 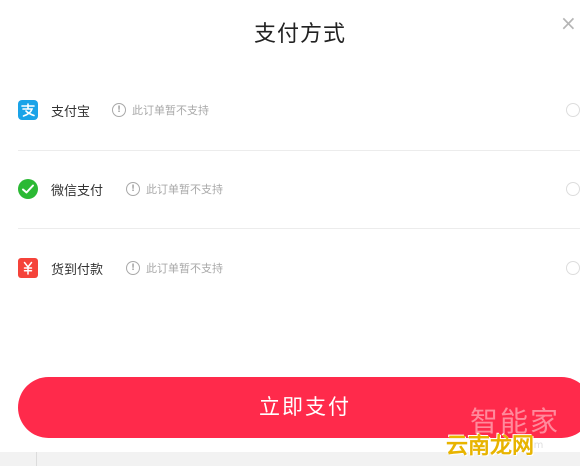 I want to click on alipay-icon, so click(x=28, y=110).